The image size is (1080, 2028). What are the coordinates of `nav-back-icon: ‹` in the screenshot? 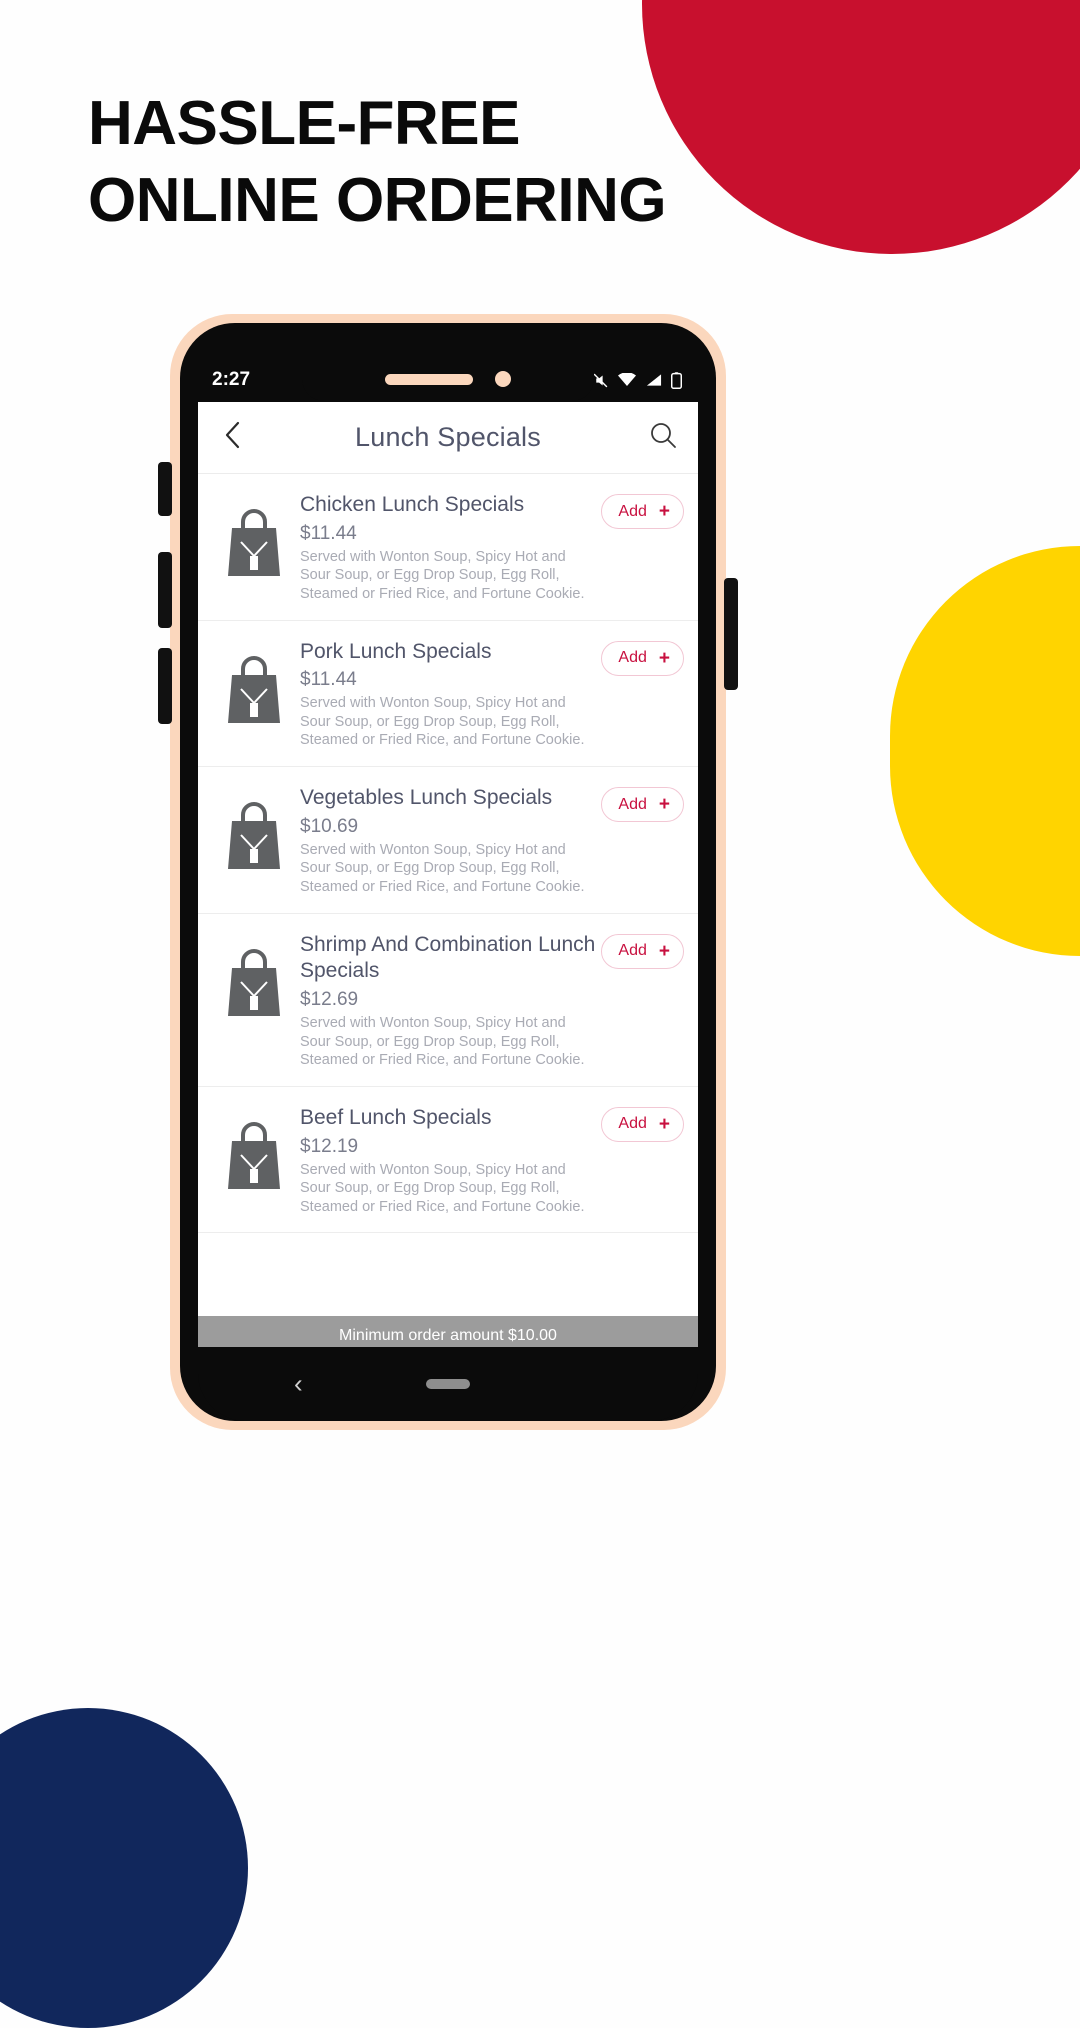 It's located at (298, 1384).